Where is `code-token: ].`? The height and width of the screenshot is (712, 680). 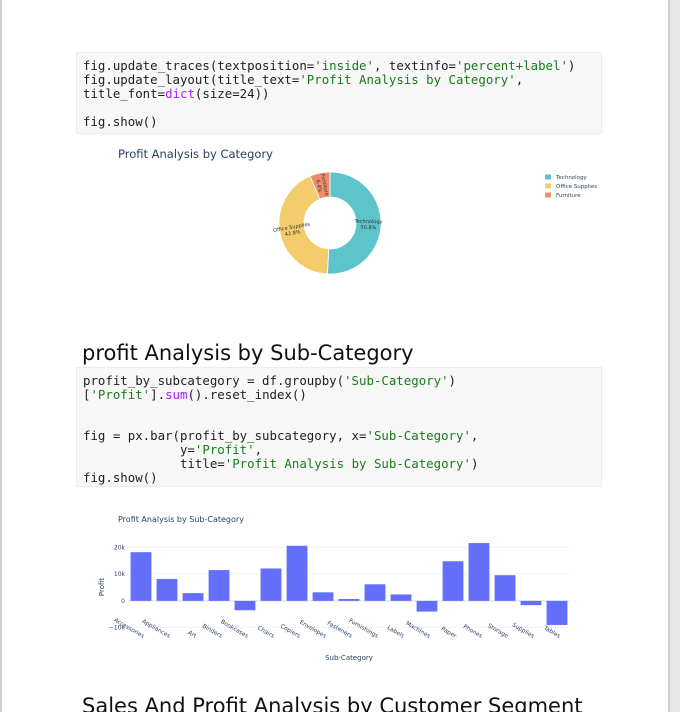 code-token: ]. is located at coordinates (158, 394).